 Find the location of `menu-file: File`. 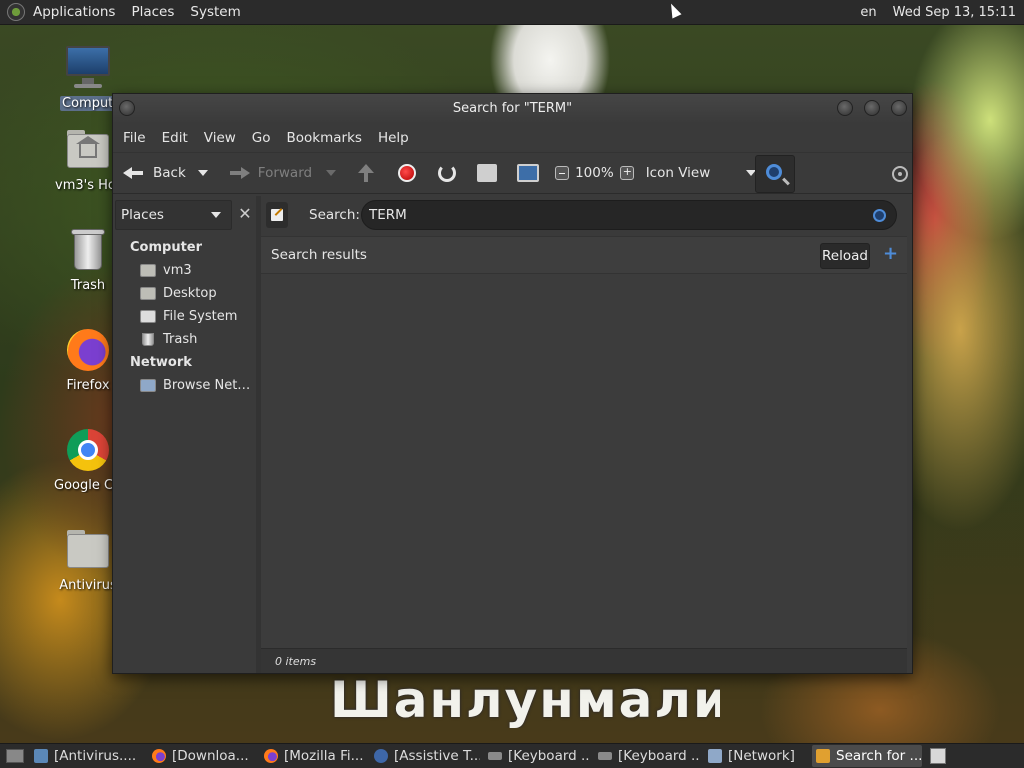

menu-file: File is located at coordinates (134, 138).